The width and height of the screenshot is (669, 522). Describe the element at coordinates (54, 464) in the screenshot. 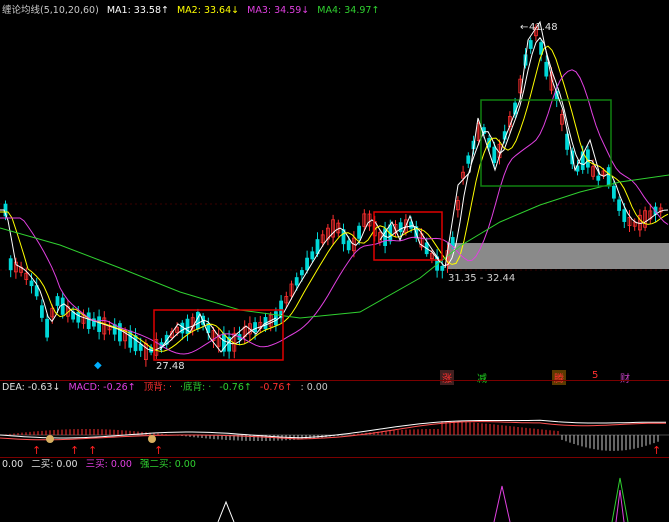

I see `second-buy-value: 二买: 0.00` at that location.